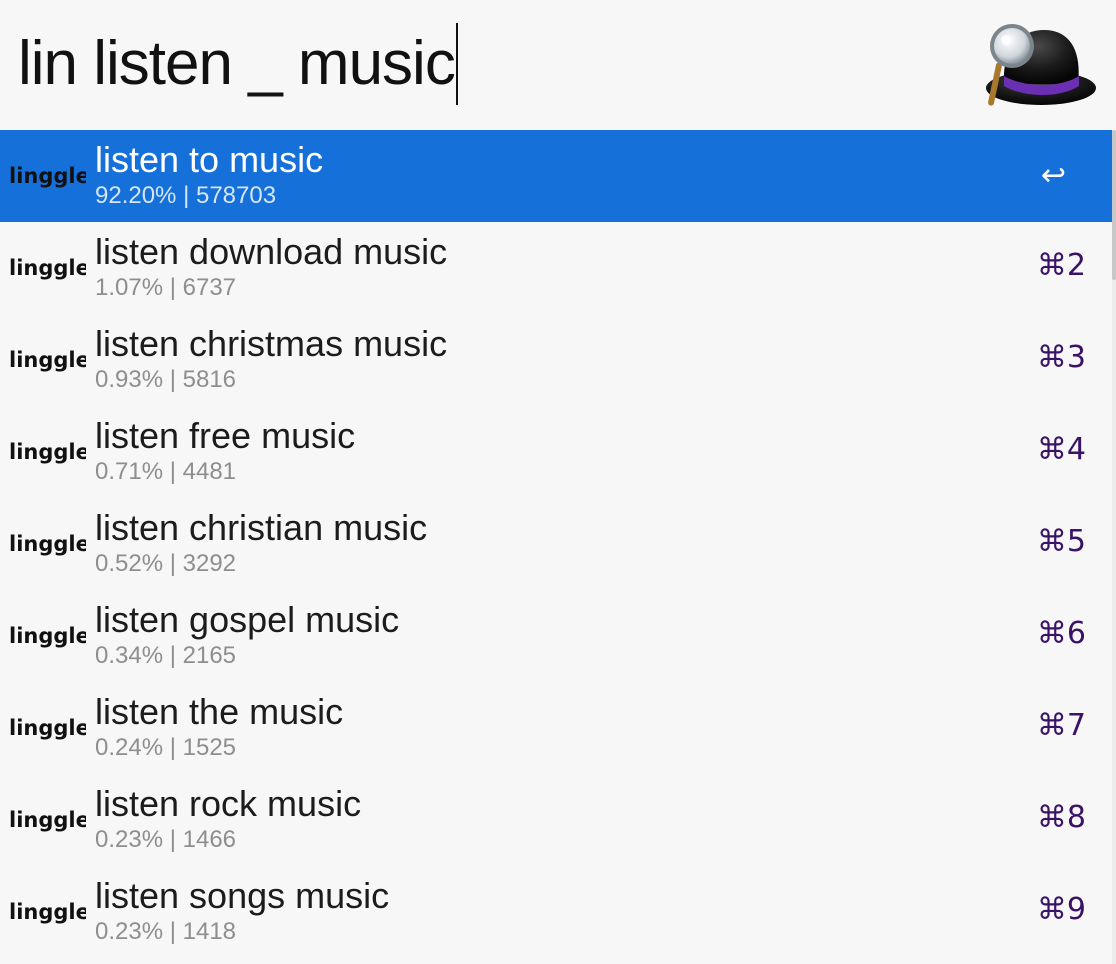 The height and width of the screenshot is (964, 1116). I want to click on alfred-hat-magnifier-icon, so click(1039, 68).